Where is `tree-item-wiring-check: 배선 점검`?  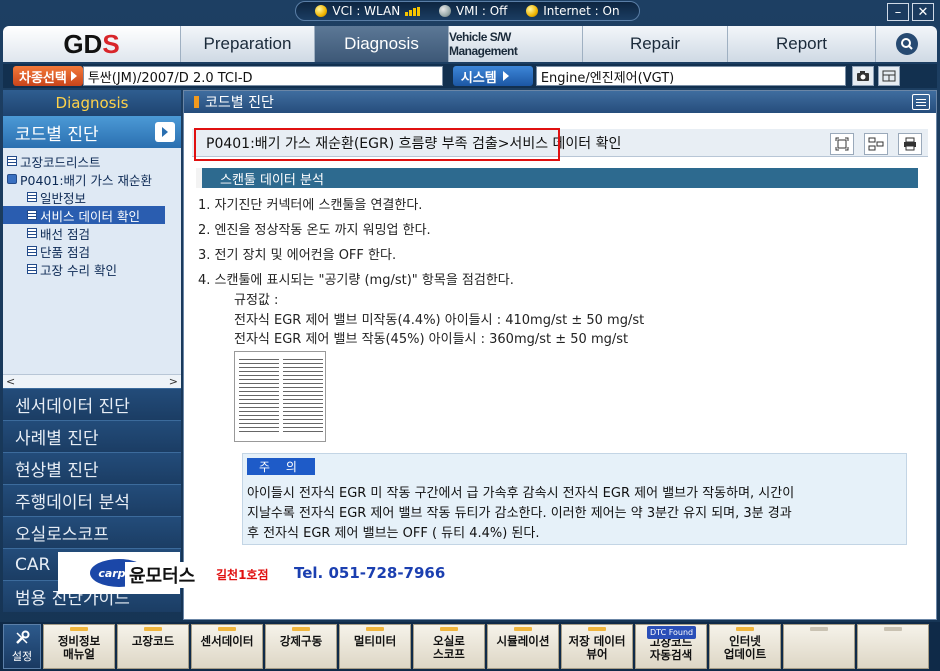 tree-item-wiring-check: 배선 점검 is located at coordinates (92, 233).